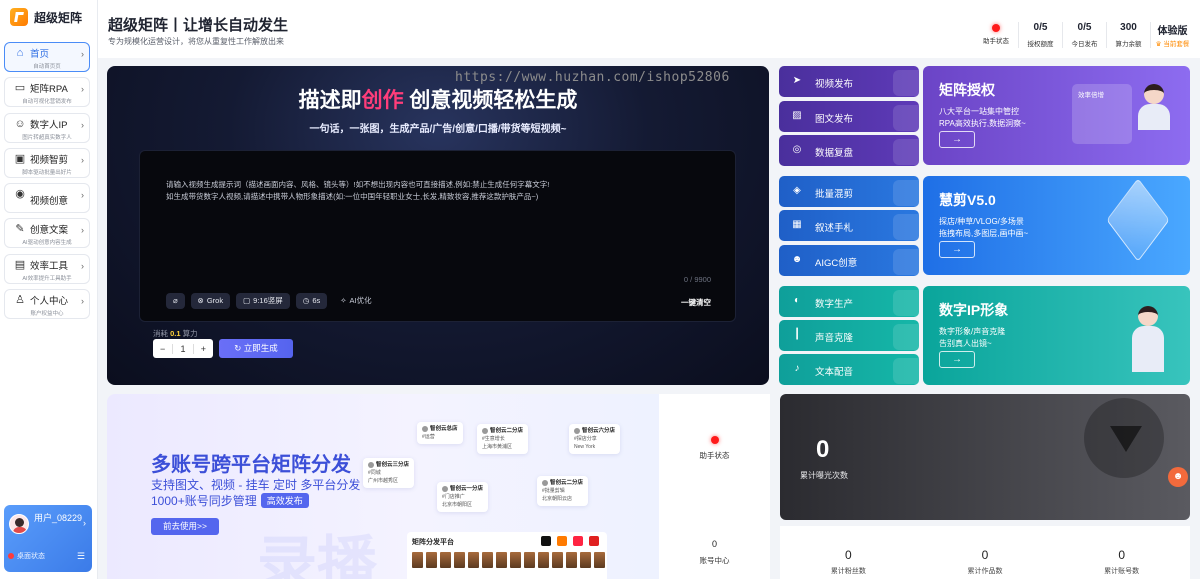 This screenshot has width=1200, height=579. Describe the element at coordinates (849, 369) in the screenshot. I see `tile-text-dubbing: ♪ 文本配音` at that location.